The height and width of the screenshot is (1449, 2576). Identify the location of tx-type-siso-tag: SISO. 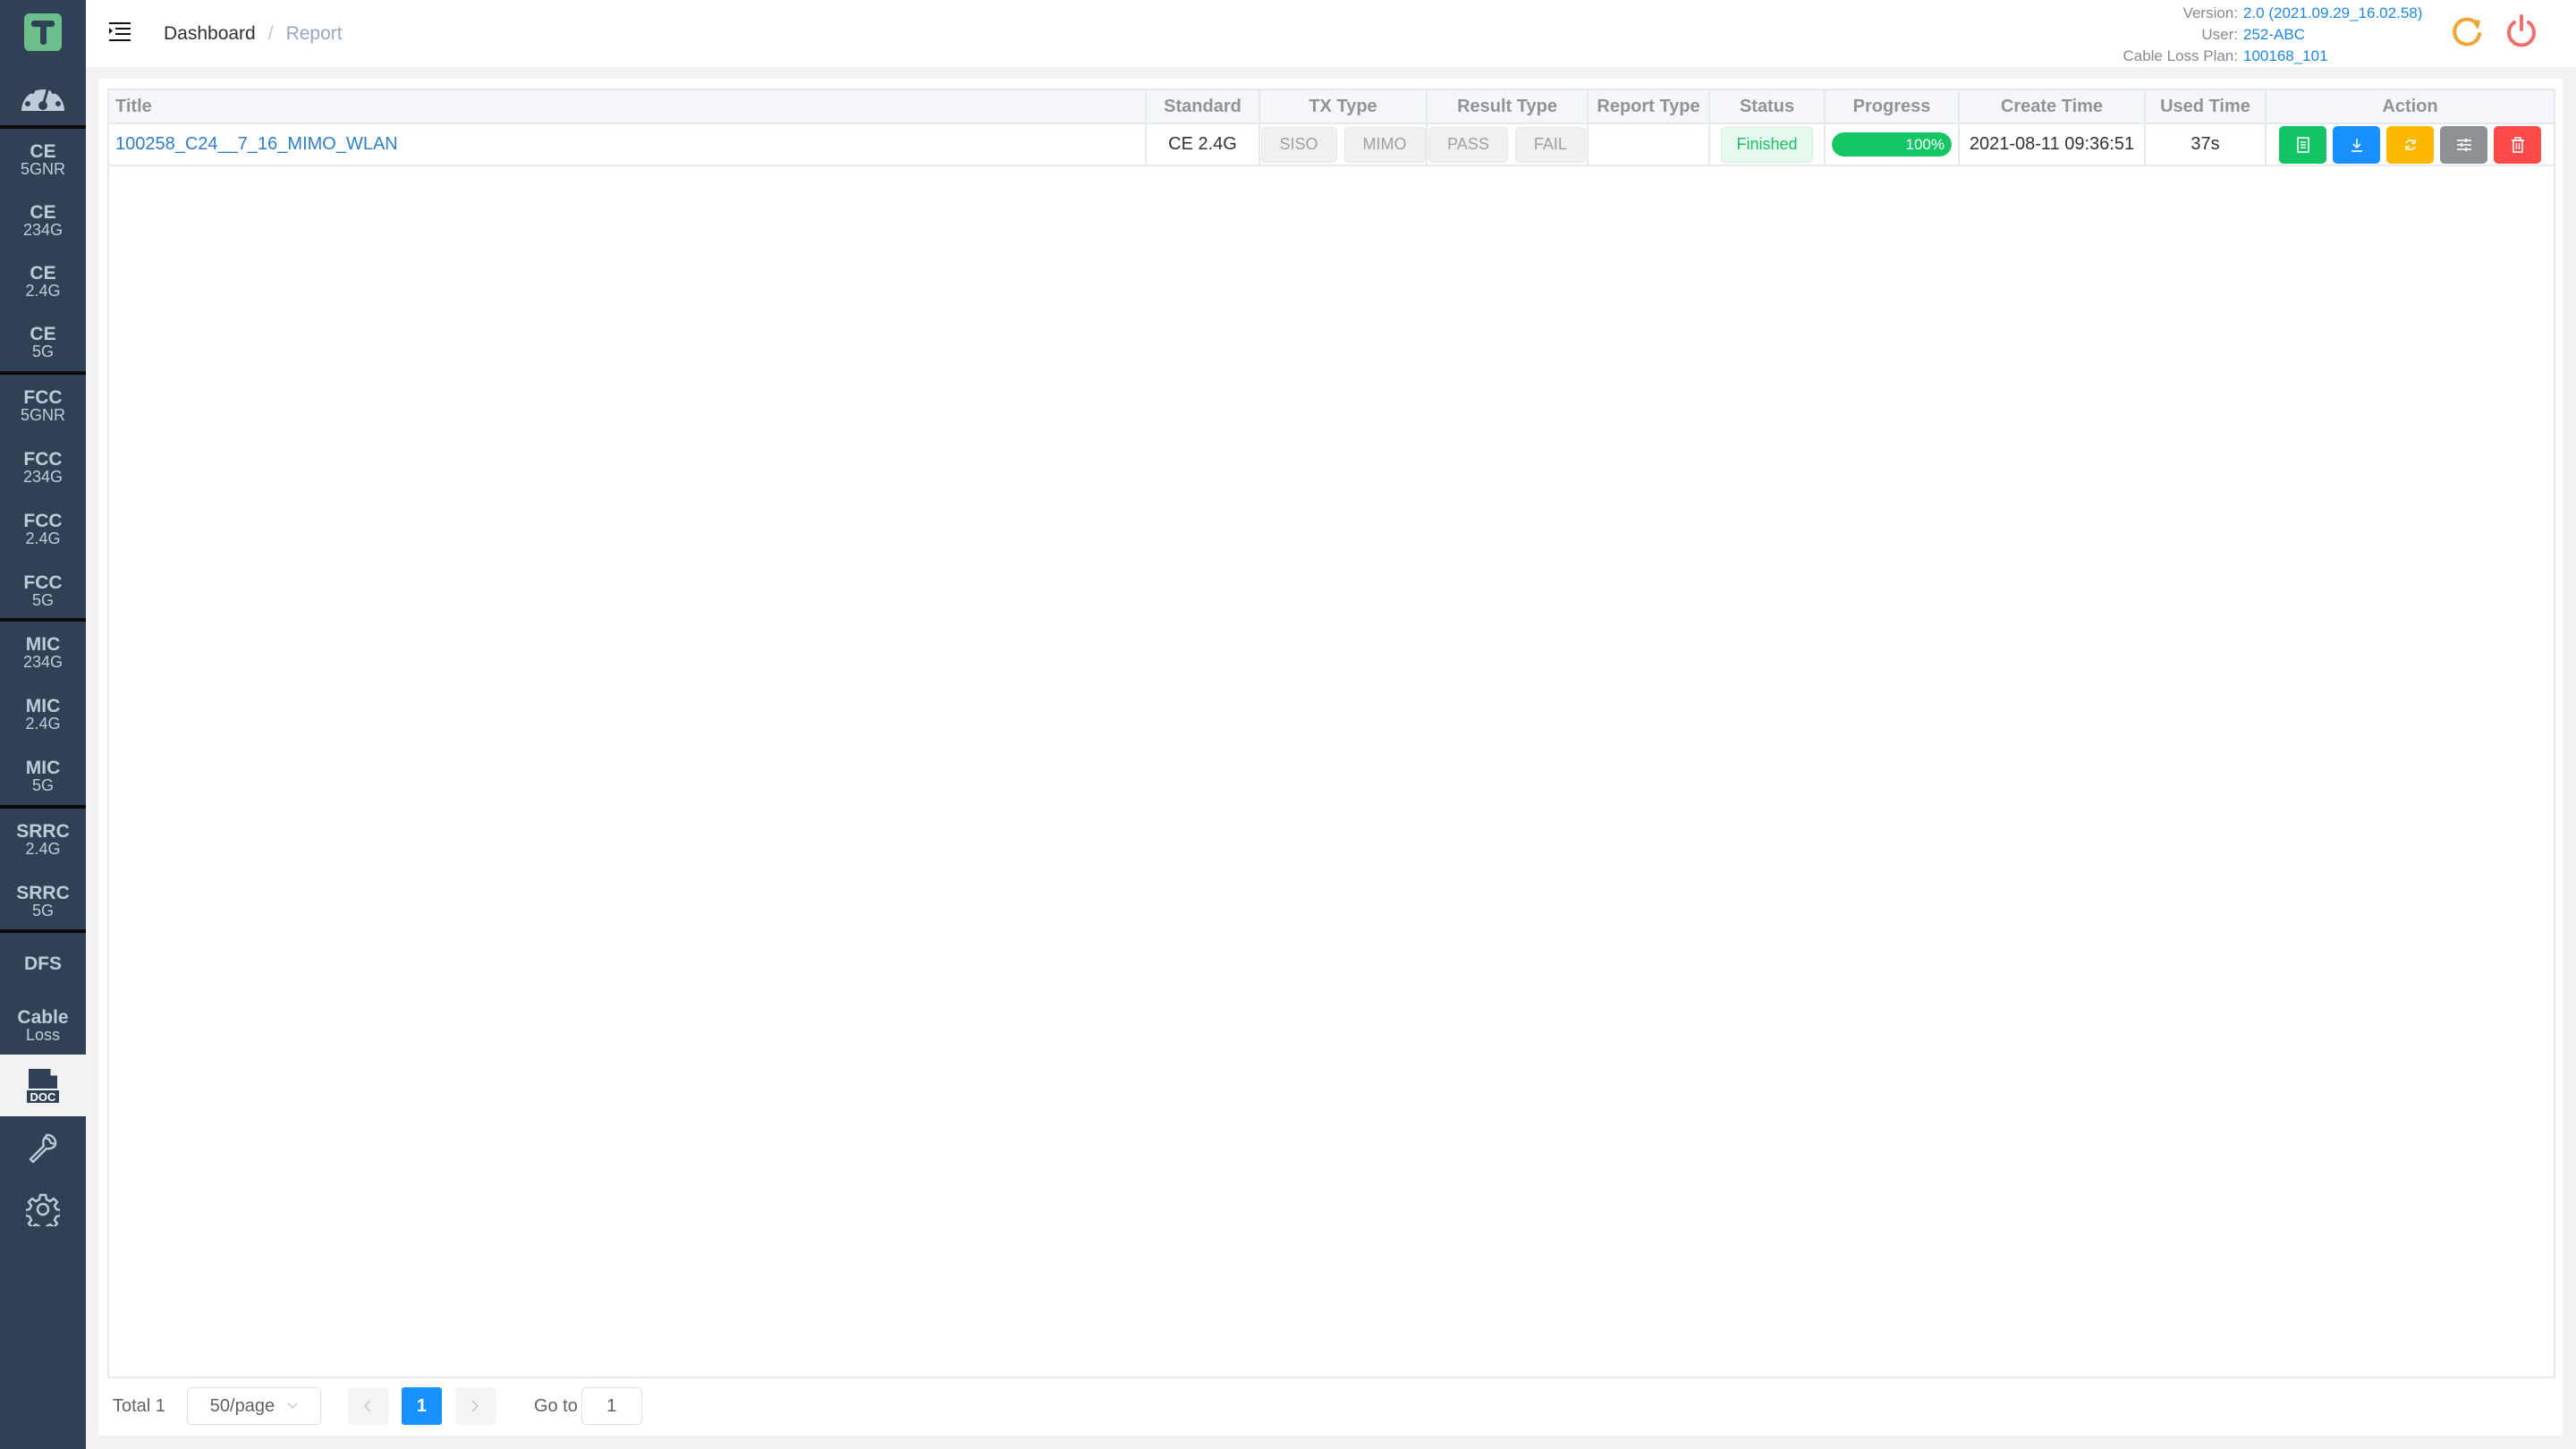
(1298, 144).